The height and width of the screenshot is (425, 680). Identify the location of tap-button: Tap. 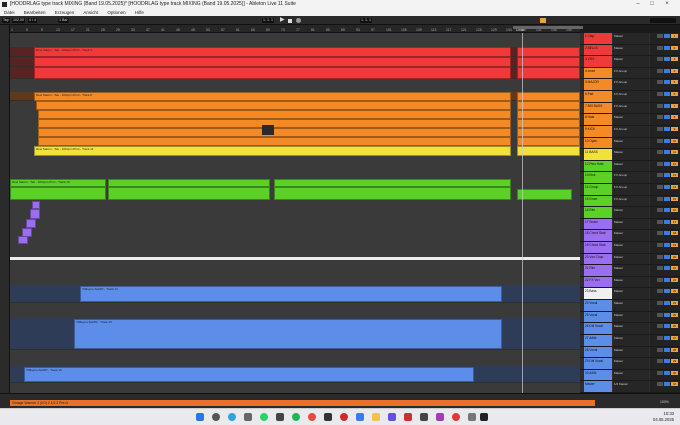
(6, 20).